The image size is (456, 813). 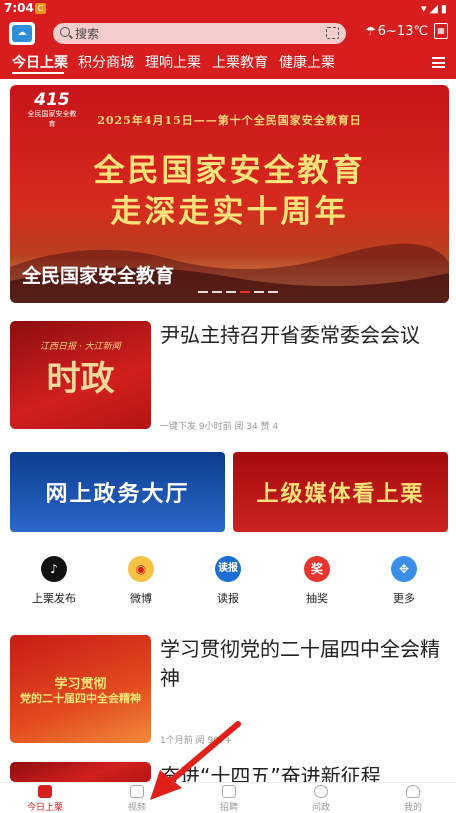 I want to click on nav-jobs: 招聘, so click(x=229, y=799).